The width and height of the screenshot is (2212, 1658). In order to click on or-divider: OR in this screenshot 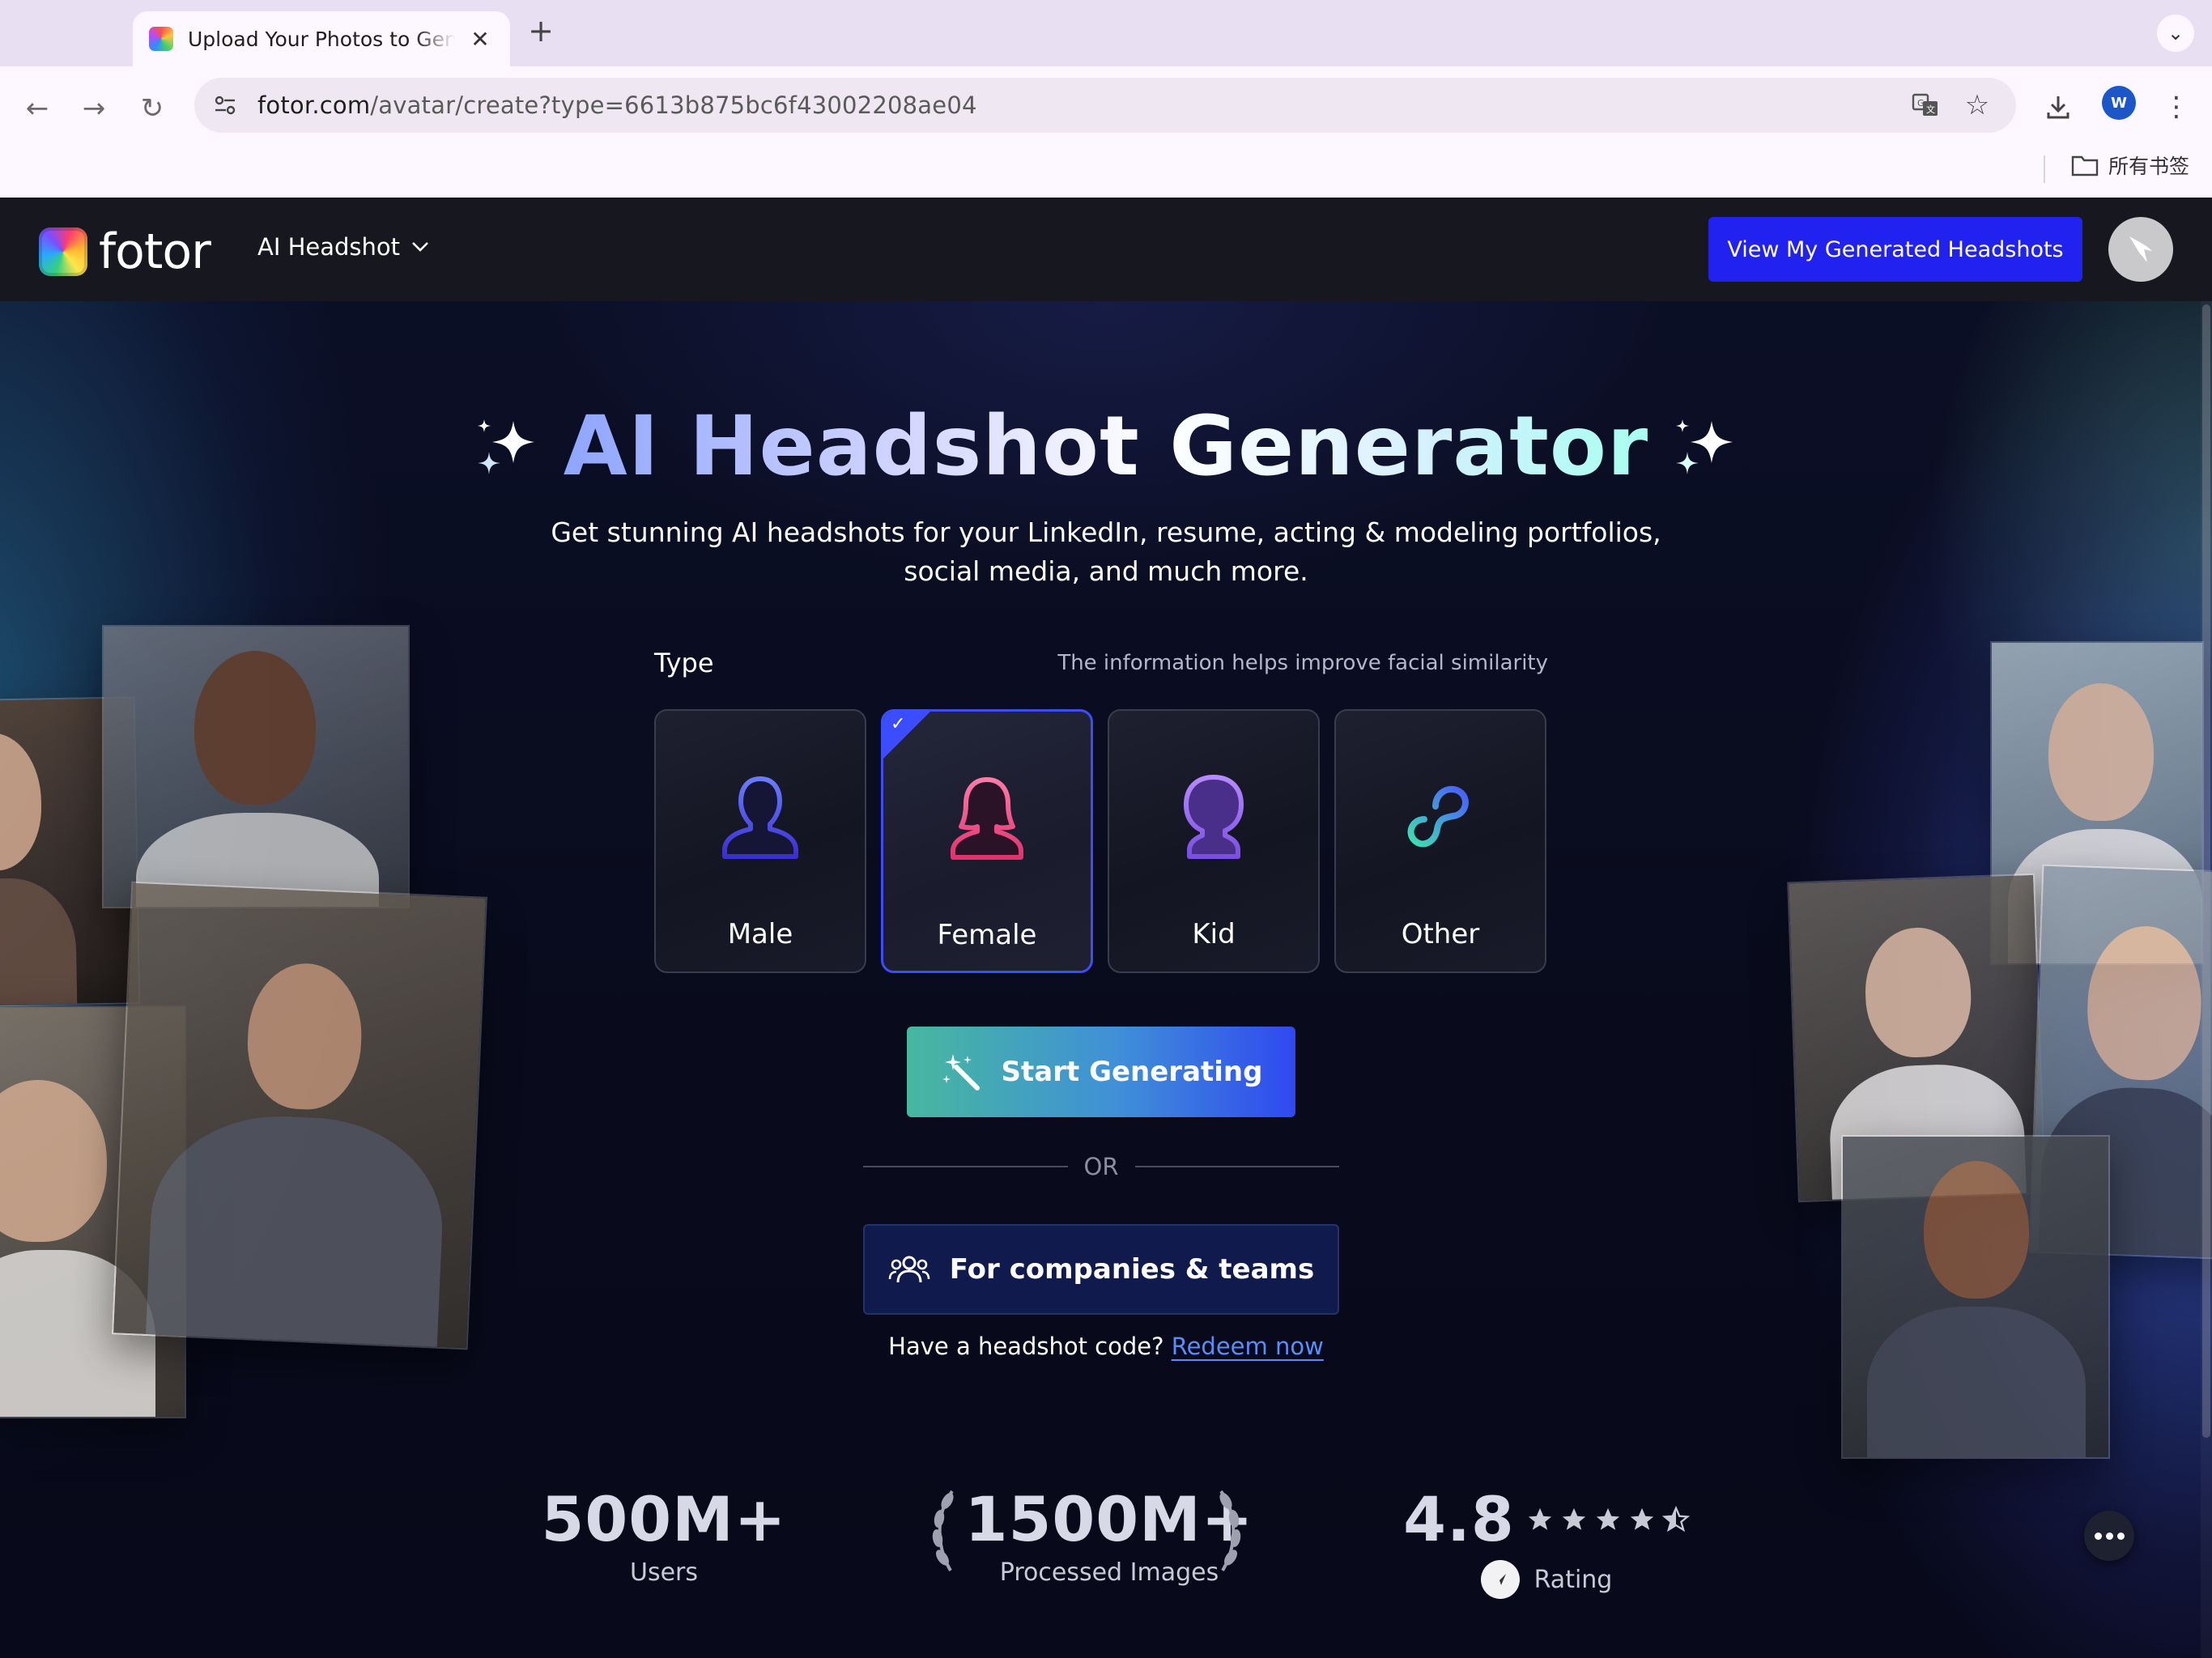, I will do `click(1102, 1166)`.